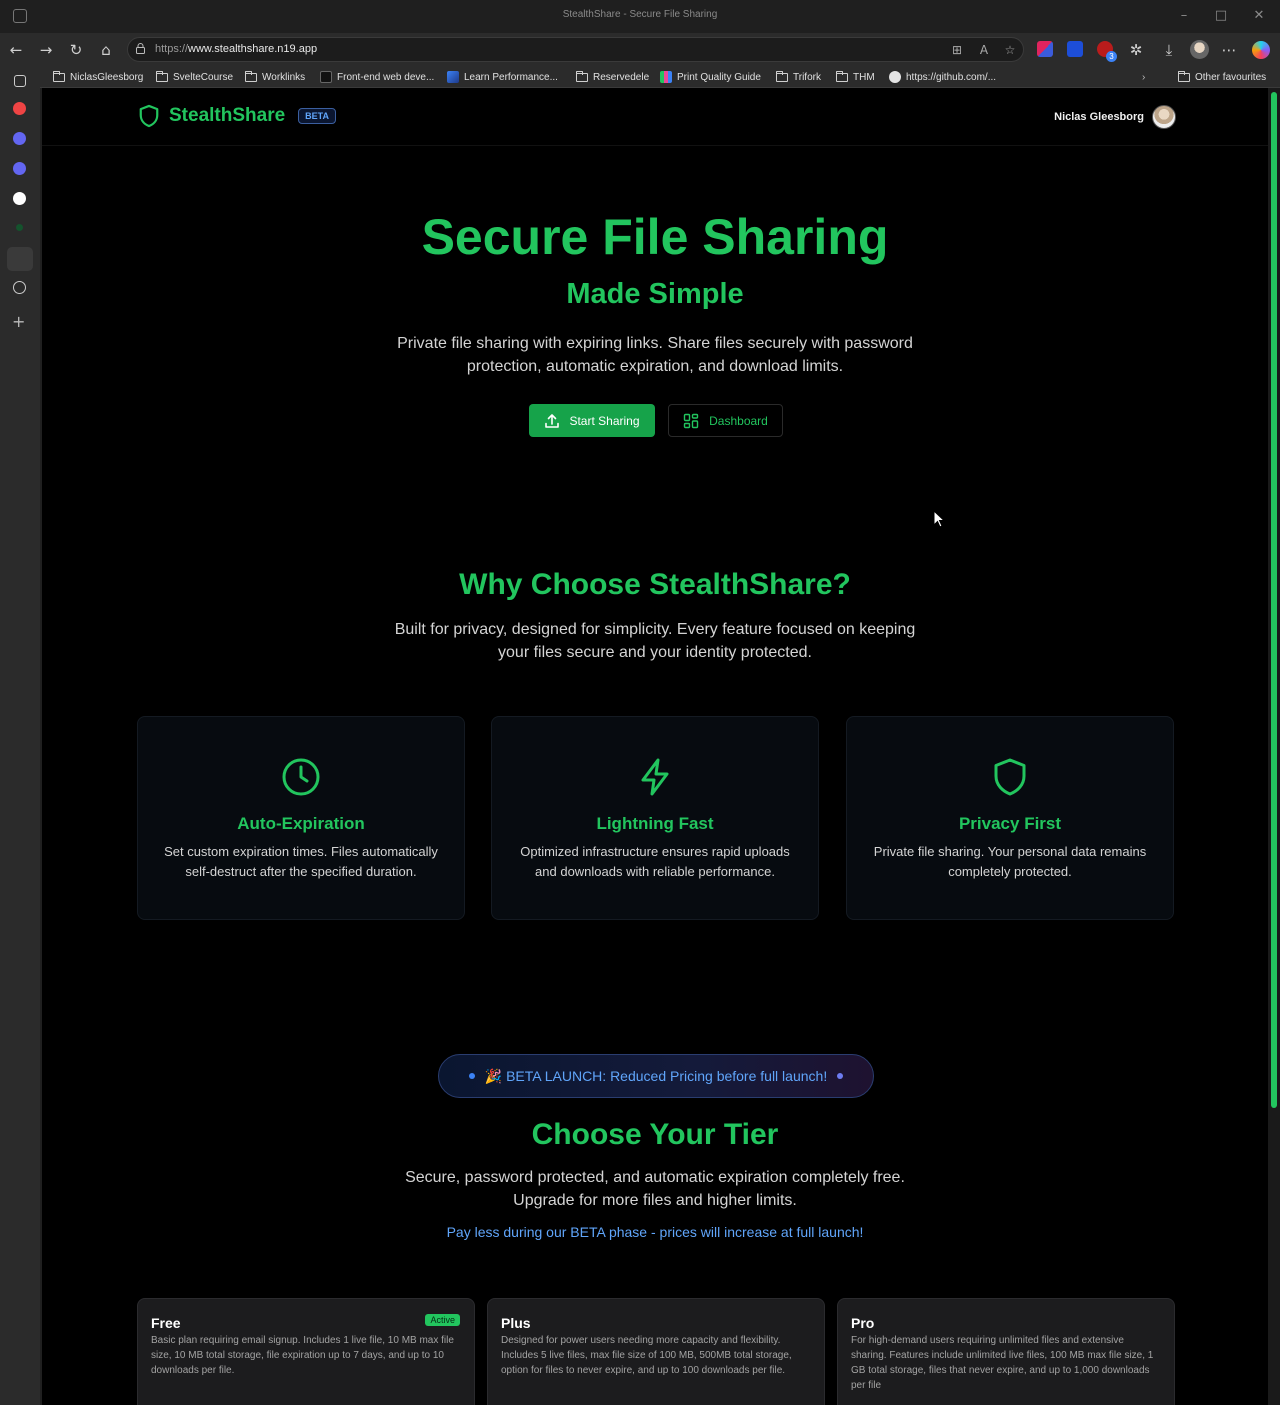  I want to click on minimize-icon: –, so click(1184, 16).